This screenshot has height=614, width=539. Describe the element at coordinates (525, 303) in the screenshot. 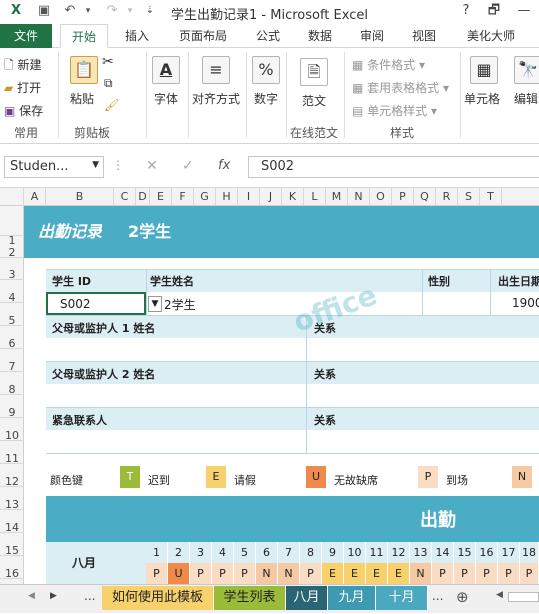

I see `birth-date-cell: 1900` at that location.